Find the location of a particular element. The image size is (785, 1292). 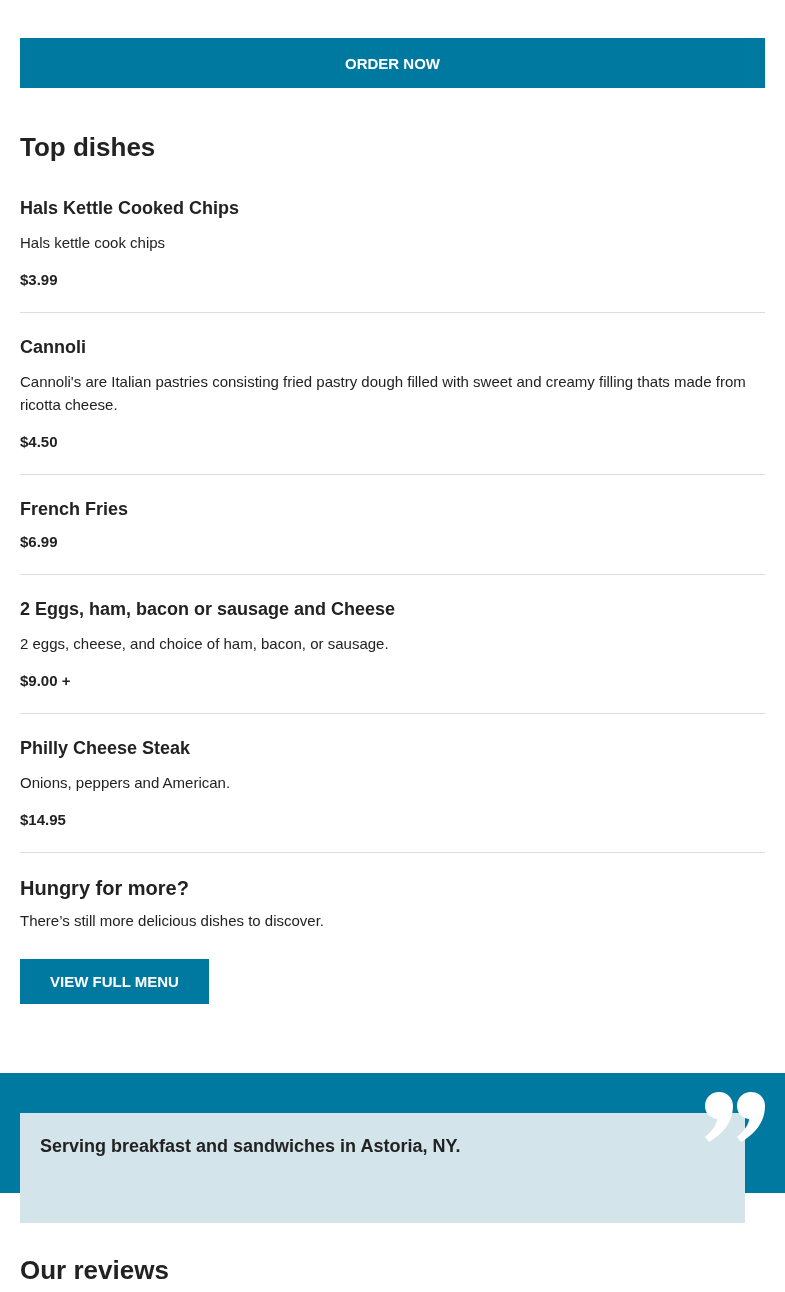

dish-price: $3.99 is located at coordinates (39, 280).